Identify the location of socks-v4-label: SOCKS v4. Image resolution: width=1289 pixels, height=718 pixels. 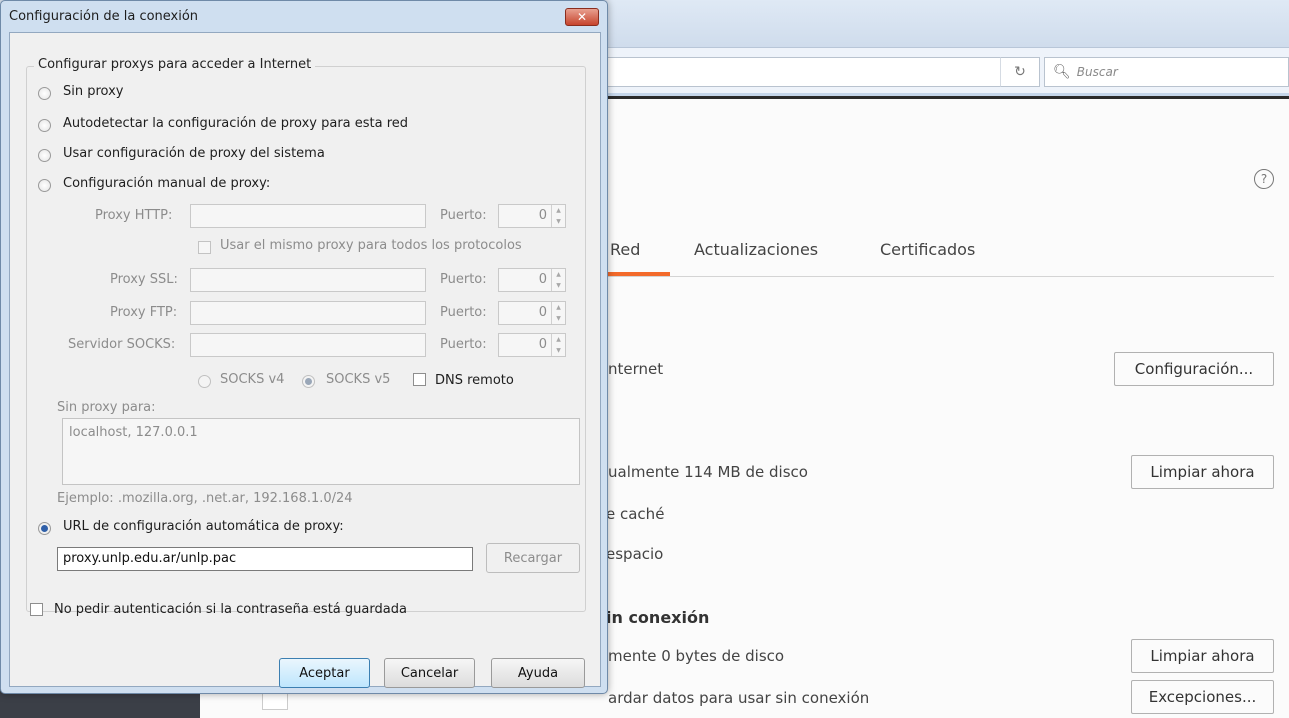
(252, 379).